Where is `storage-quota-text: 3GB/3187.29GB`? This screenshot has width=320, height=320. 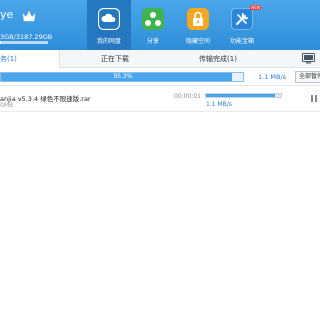
storage-quota-text: 3GB/3187.29GB is located at coordinates (26, 37).